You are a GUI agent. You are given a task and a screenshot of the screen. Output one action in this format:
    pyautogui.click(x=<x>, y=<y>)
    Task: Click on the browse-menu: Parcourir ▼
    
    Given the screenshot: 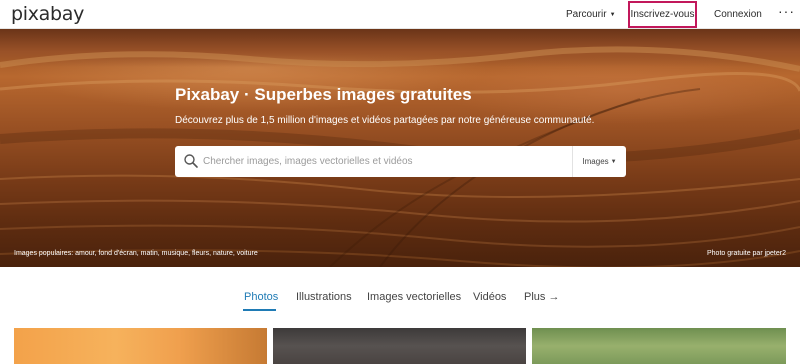 What is the action you would take?
    pyautogui.click(x=591, y=14)
    